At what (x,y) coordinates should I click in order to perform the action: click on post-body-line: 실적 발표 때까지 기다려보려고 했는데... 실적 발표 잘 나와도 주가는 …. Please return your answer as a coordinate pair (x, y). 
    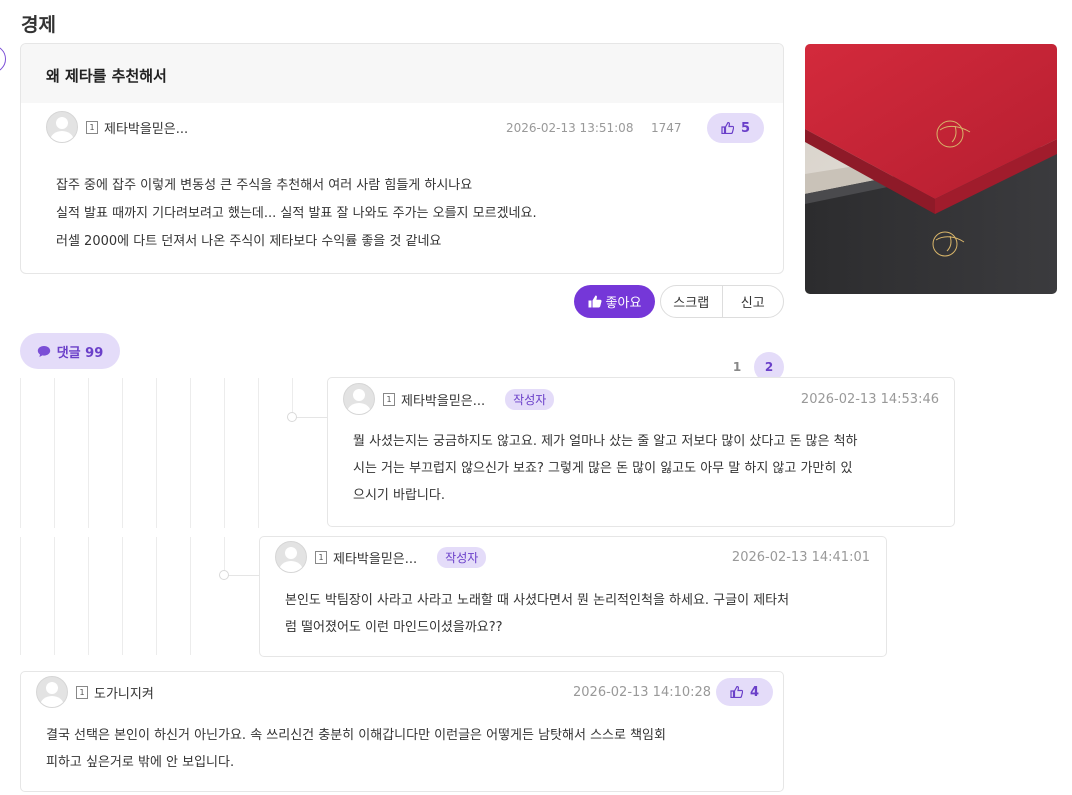
    Looking at the image, I should click on (296, 213).